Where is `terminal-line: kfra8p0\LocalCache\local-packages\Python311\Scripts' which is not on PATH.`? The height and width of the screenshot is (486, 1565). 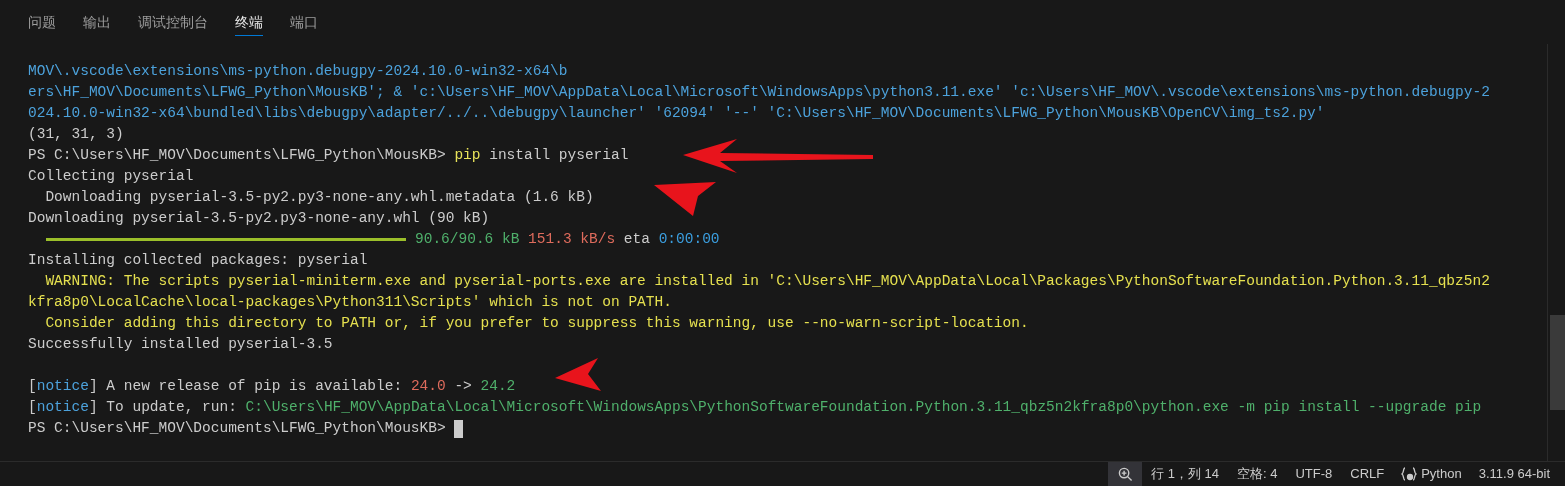
terminal-line: kfra8p0\LocalCache\local-packages\Python311\Scripts' which is not on PATH. is located at coordinates (350, 302).